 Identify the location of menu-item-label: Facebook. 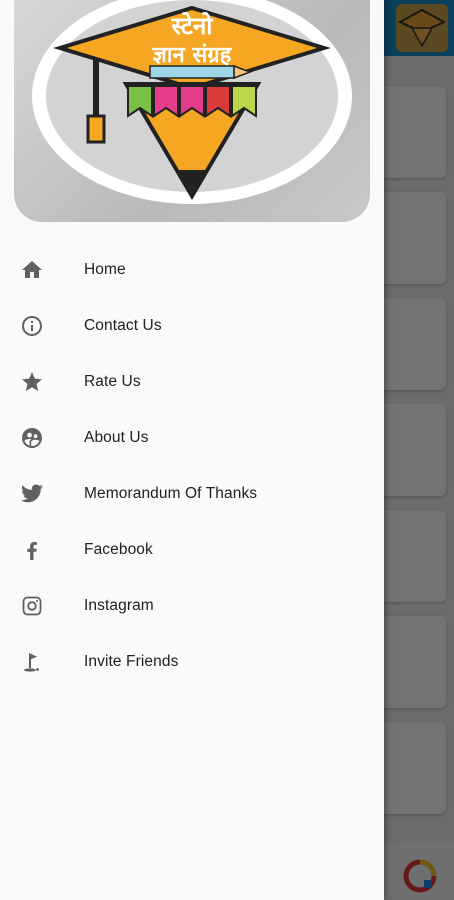
(118, 549).